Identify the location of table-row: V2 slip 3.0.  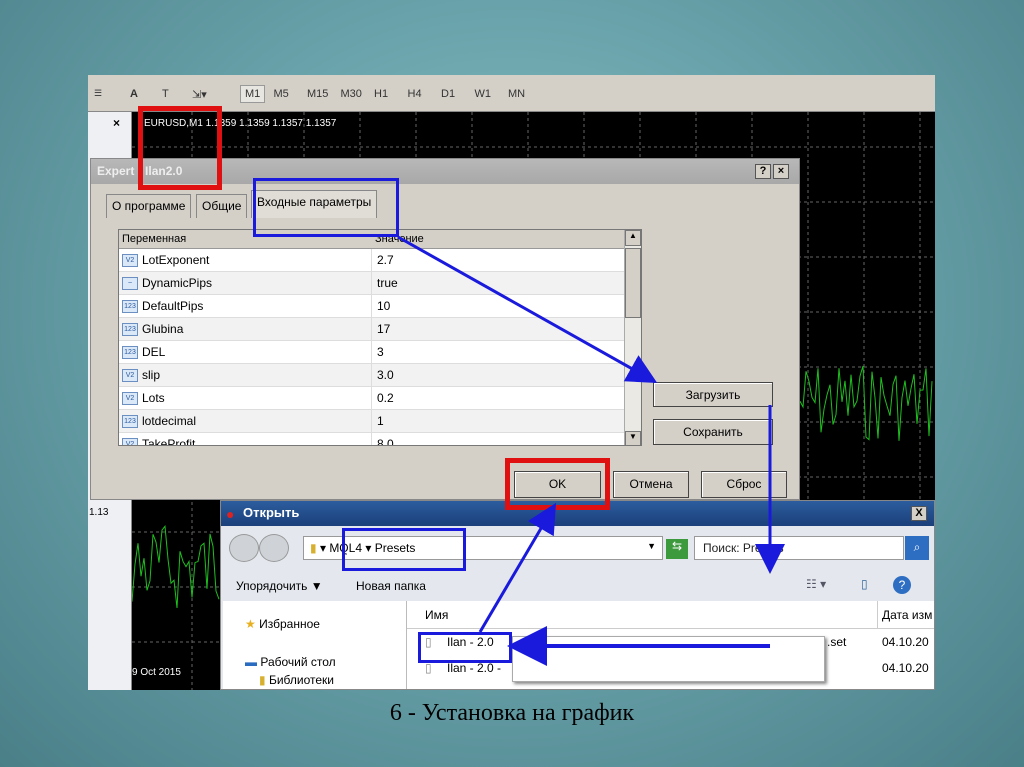
(380, 375).